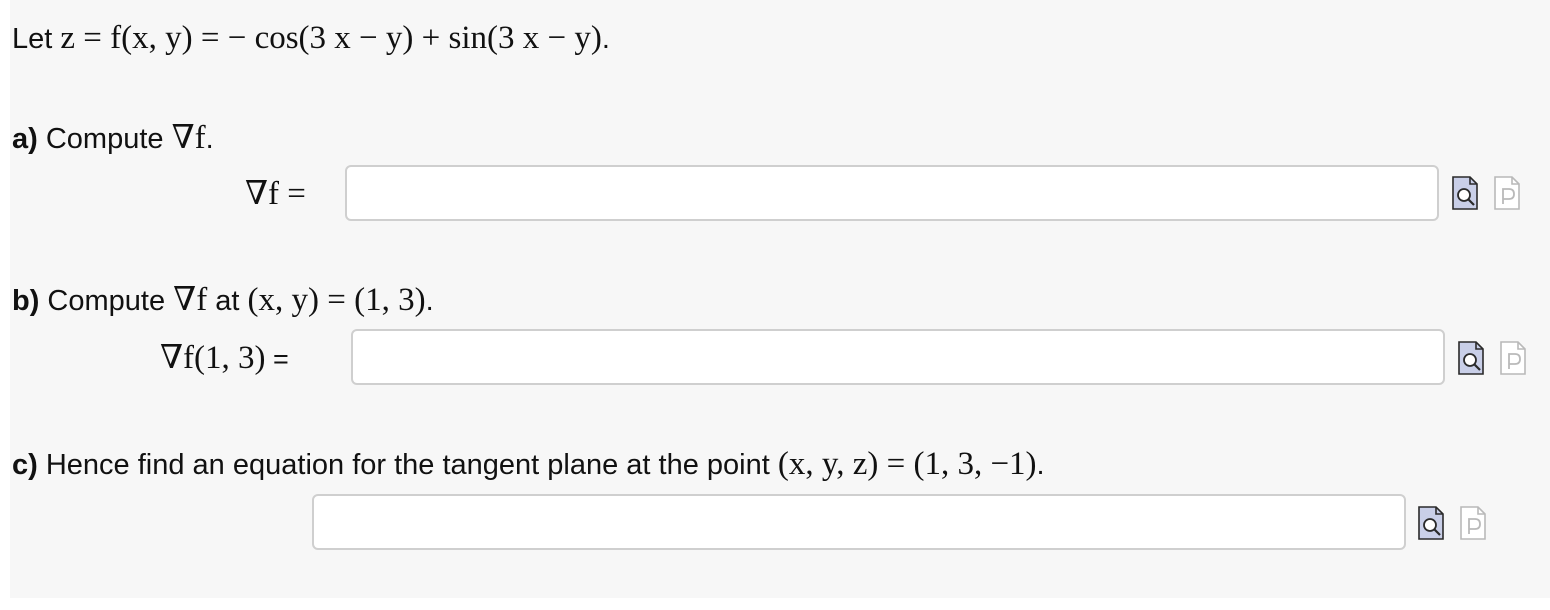 The image size is (1550, 610). I want to click on part-a-answer-math: ∇f =, so click(275, 194).